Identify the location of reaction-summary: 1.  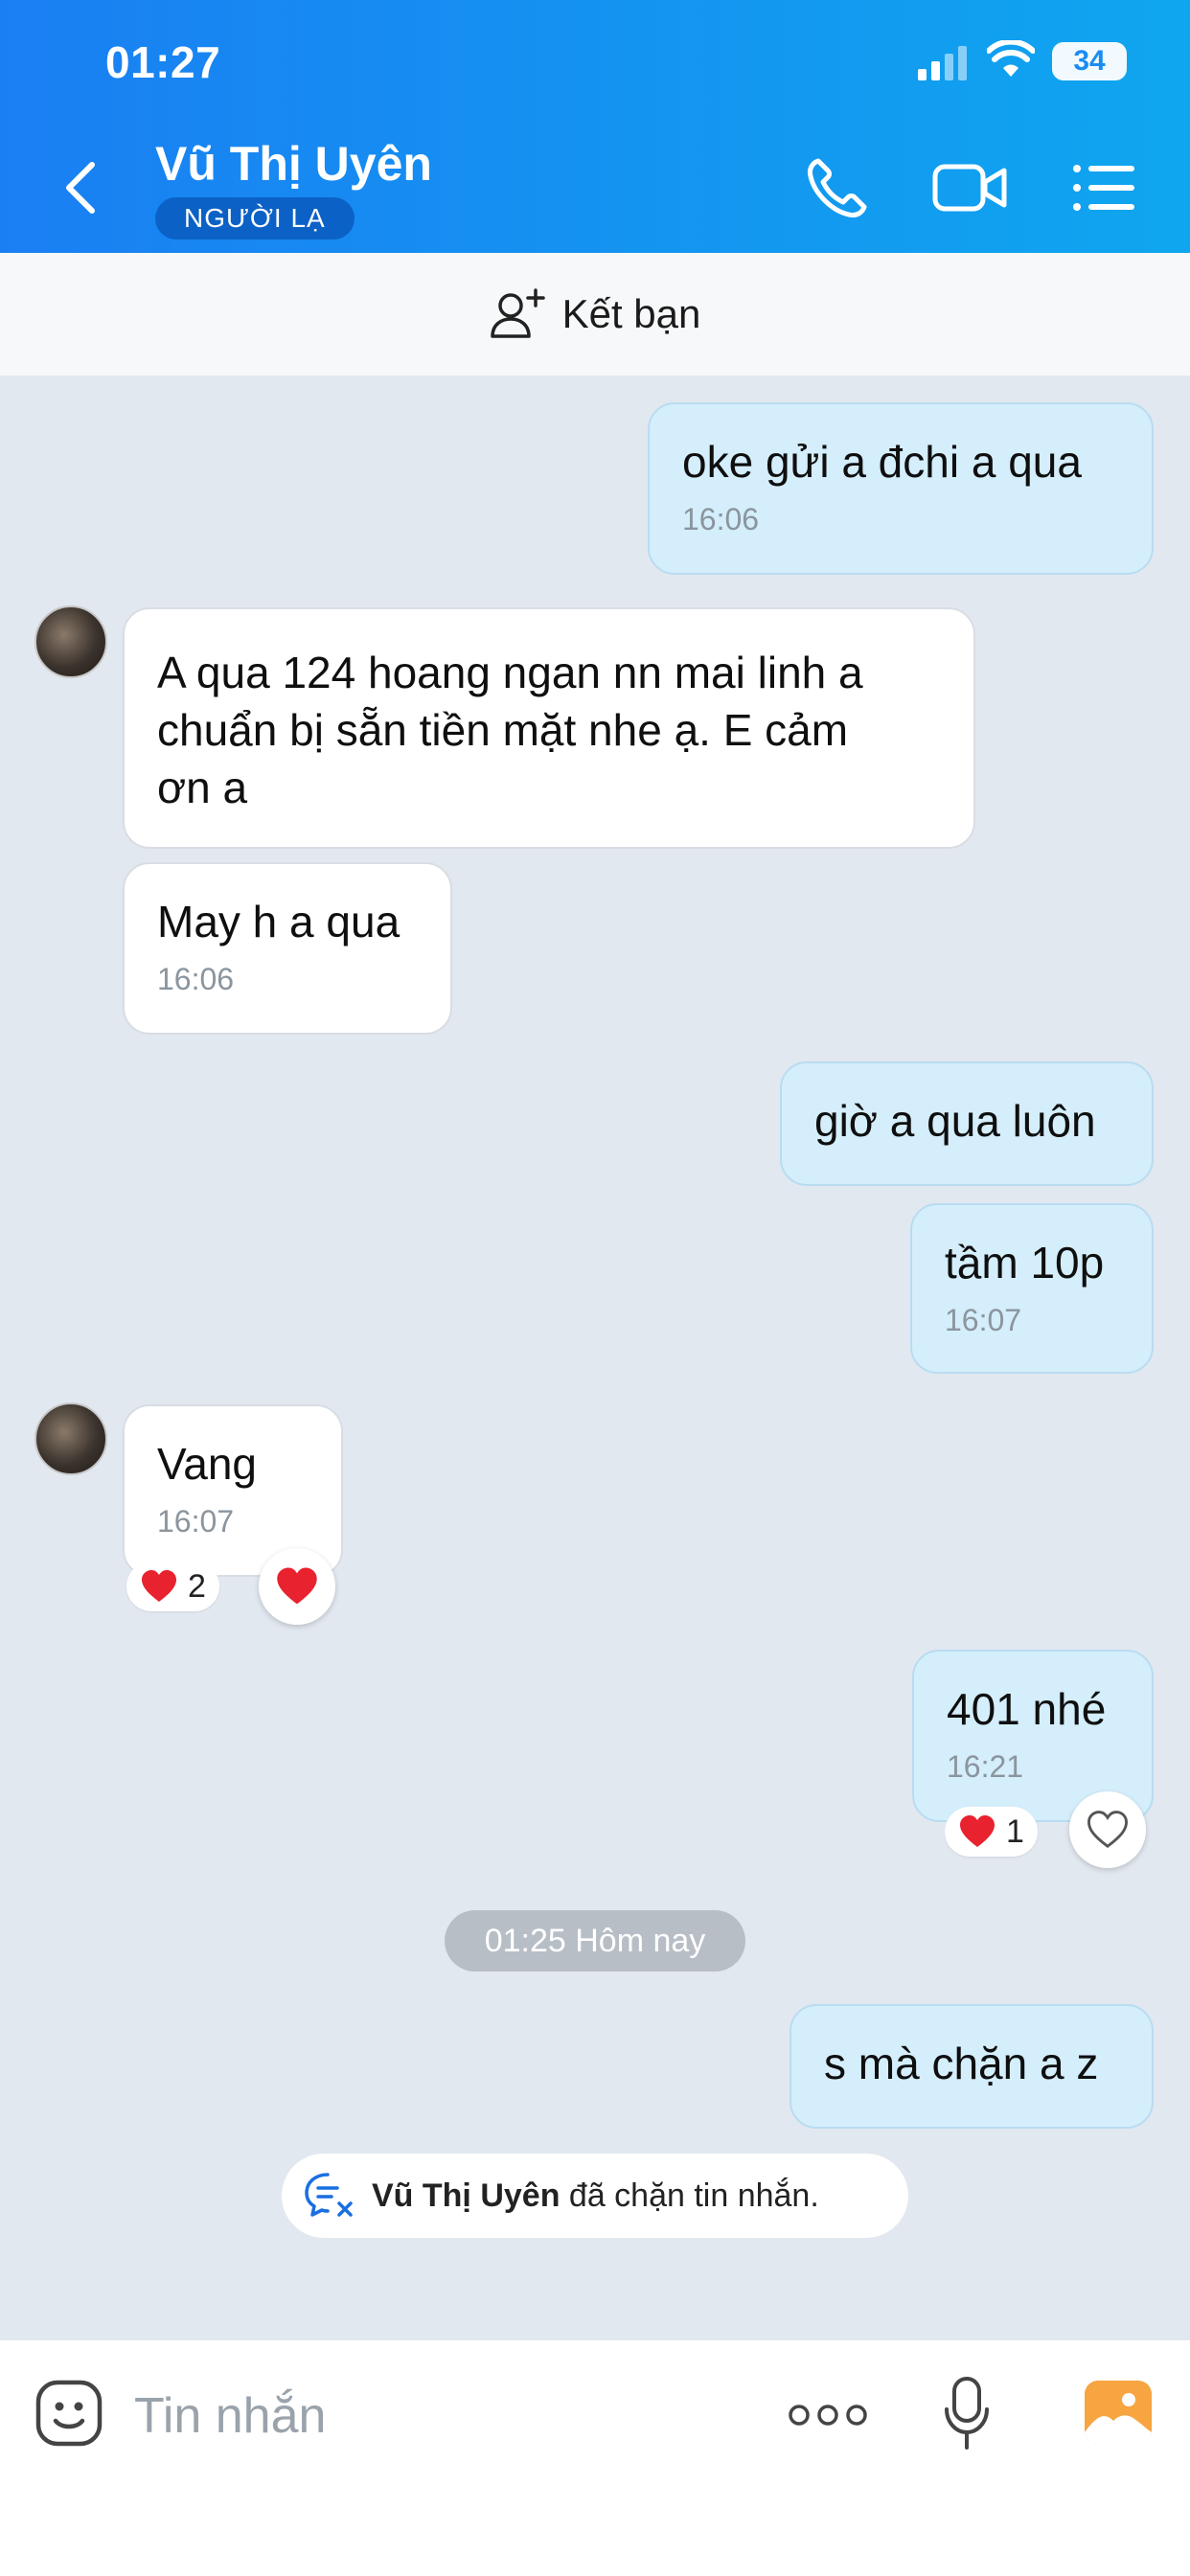
(991, 1832).